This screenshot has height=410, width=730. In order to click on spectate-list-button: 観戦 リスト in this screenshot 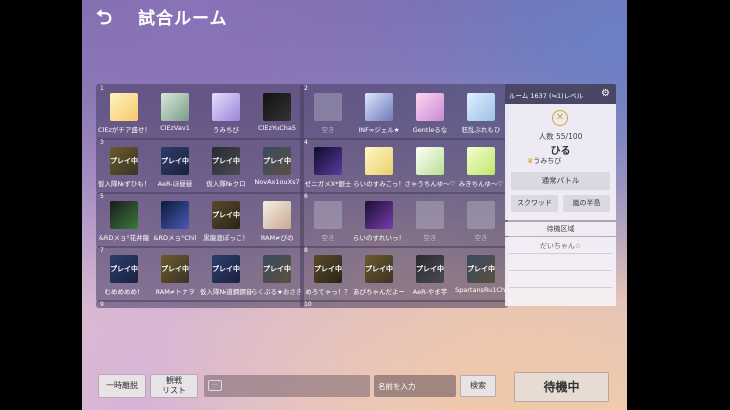, I will do `click(174, 386)`.